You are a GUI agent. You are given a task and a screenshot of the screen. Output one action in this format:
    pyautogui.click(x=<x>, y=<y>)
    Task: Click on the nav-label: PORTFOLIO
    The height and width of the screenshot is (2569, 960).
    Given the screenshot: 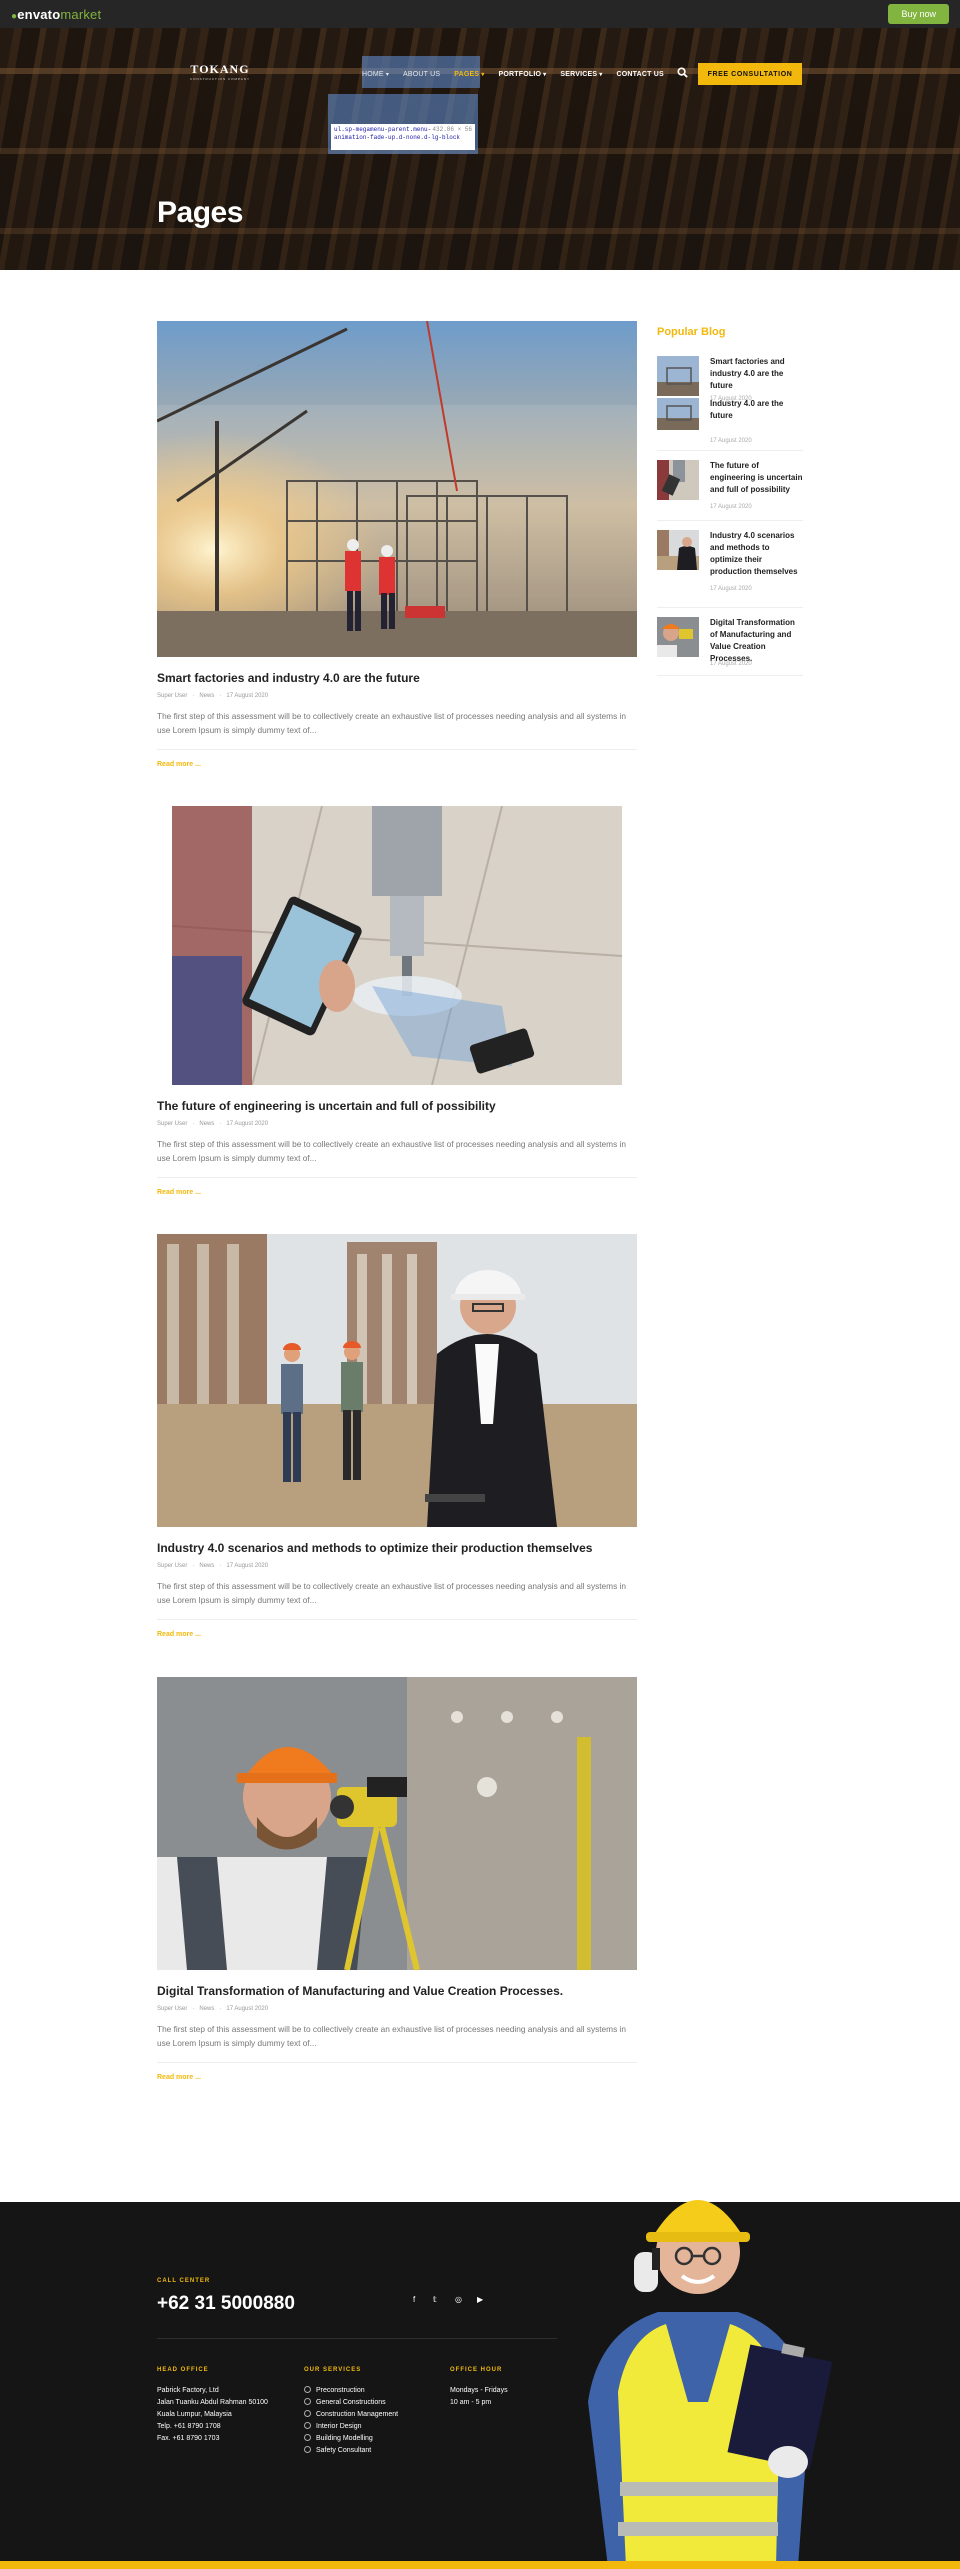 What is the action you would take?
    pyautogui.click(x=520, y=74)
    